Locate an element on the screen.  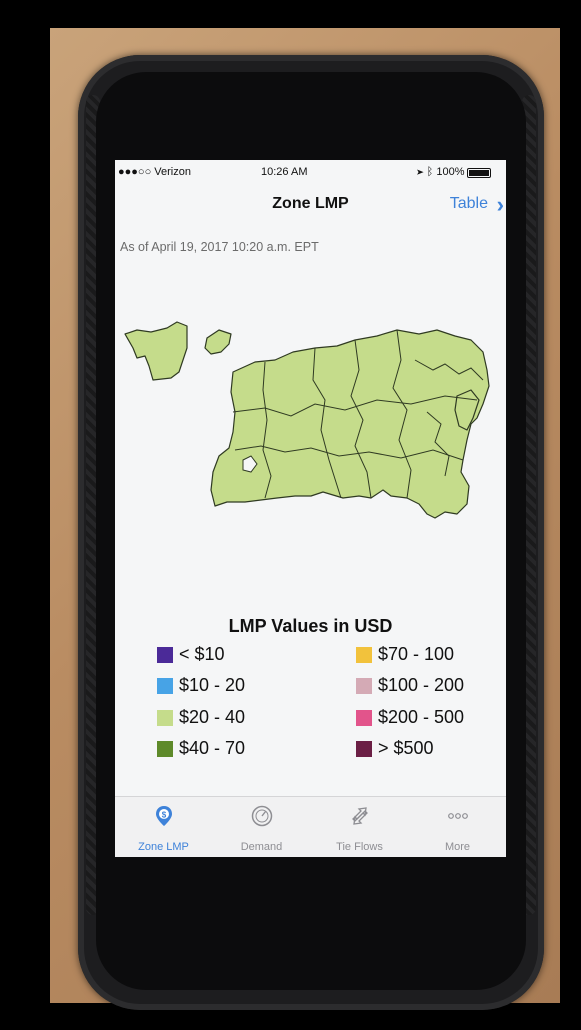
carrier-label: ●●●○○ Verizon is located at coordinates (154, 172).